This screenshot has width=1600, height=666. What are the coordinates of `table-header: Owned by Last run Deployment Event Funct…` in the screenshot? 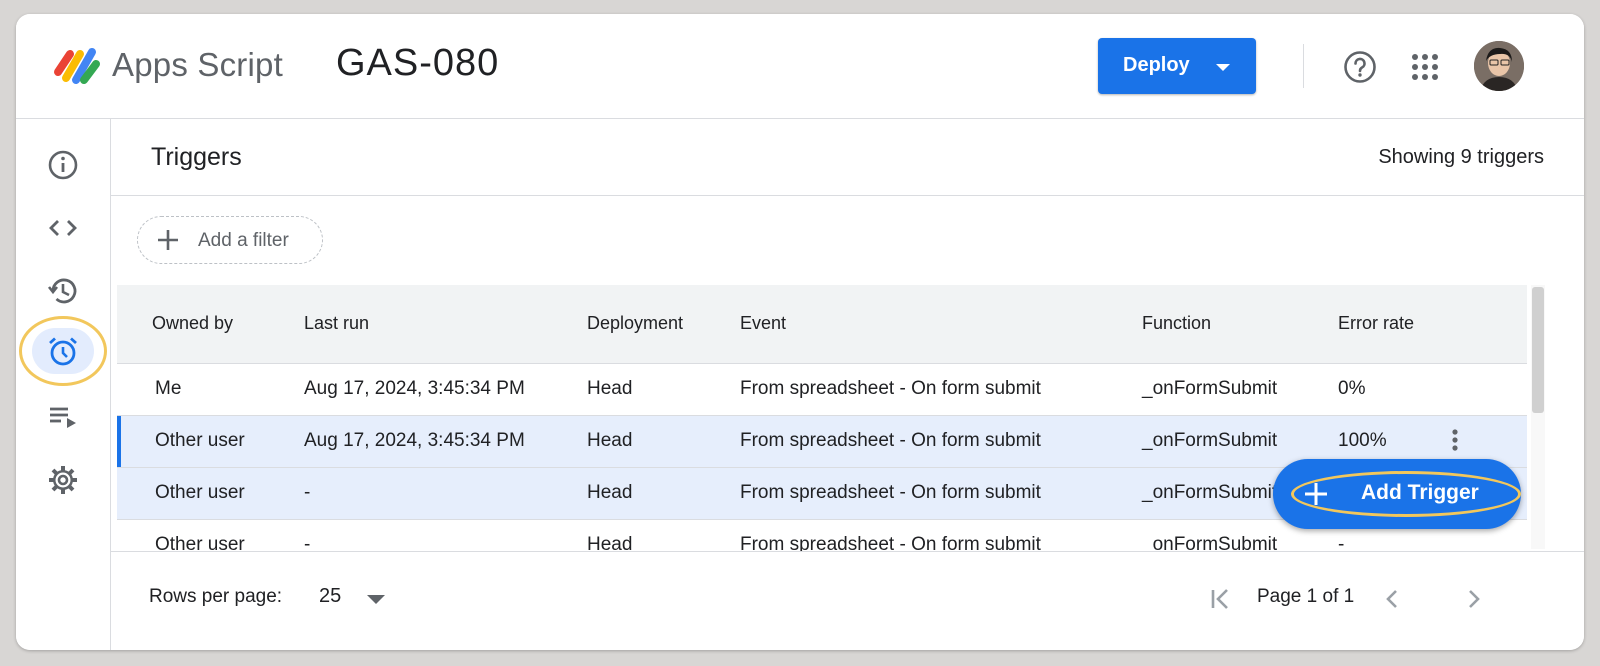 It's located at (822, 324).